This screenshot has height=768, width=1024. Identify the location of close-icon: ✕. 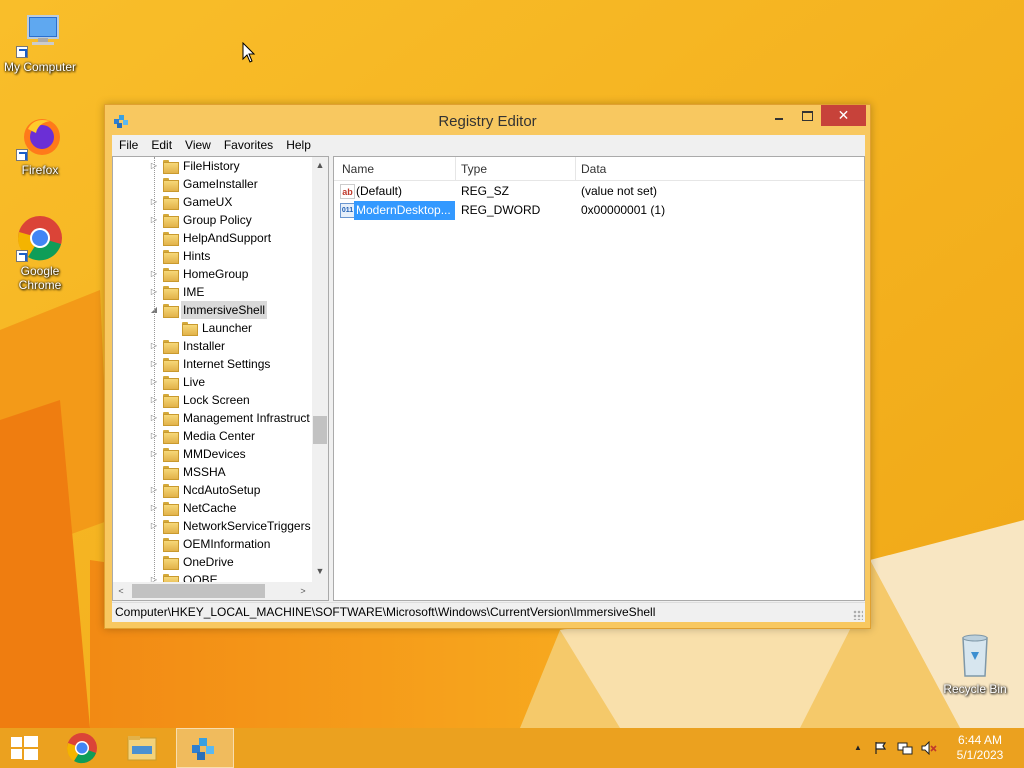
(843, 115).